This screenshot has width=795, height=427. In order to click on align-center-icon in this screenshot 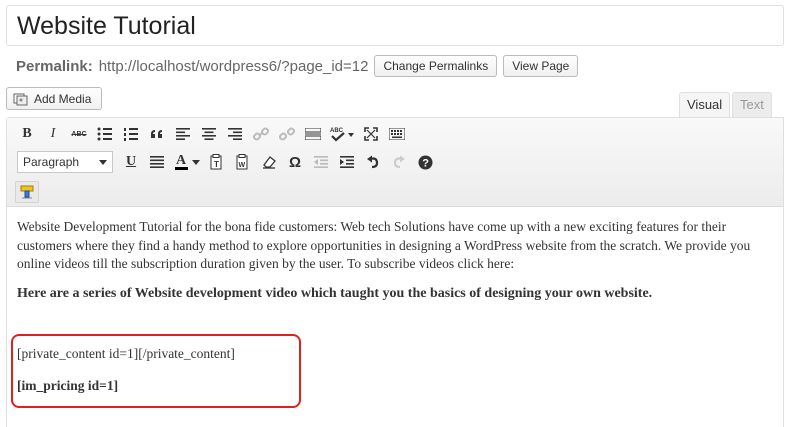, I will do `click(209, 134)`.